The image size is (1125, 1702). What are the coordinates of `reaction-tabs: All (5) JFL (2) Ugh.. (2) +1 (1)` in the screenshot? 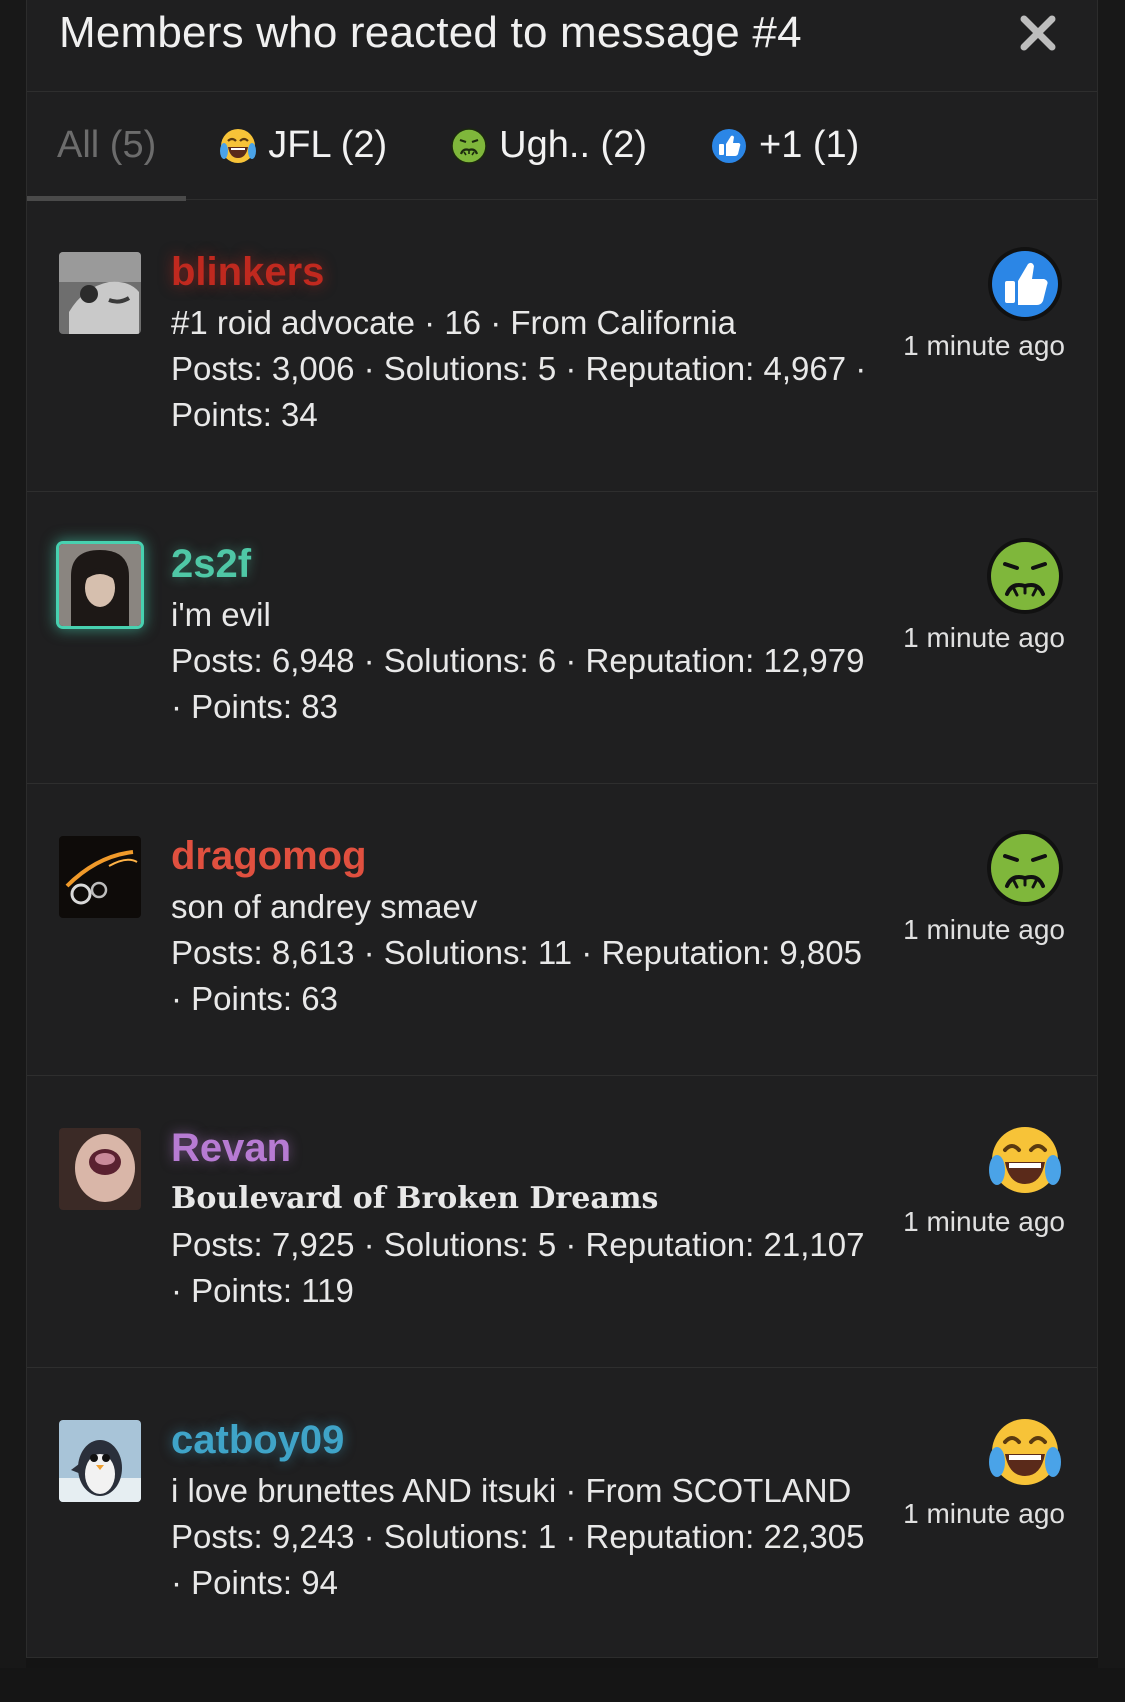 It's located at (561, 146).